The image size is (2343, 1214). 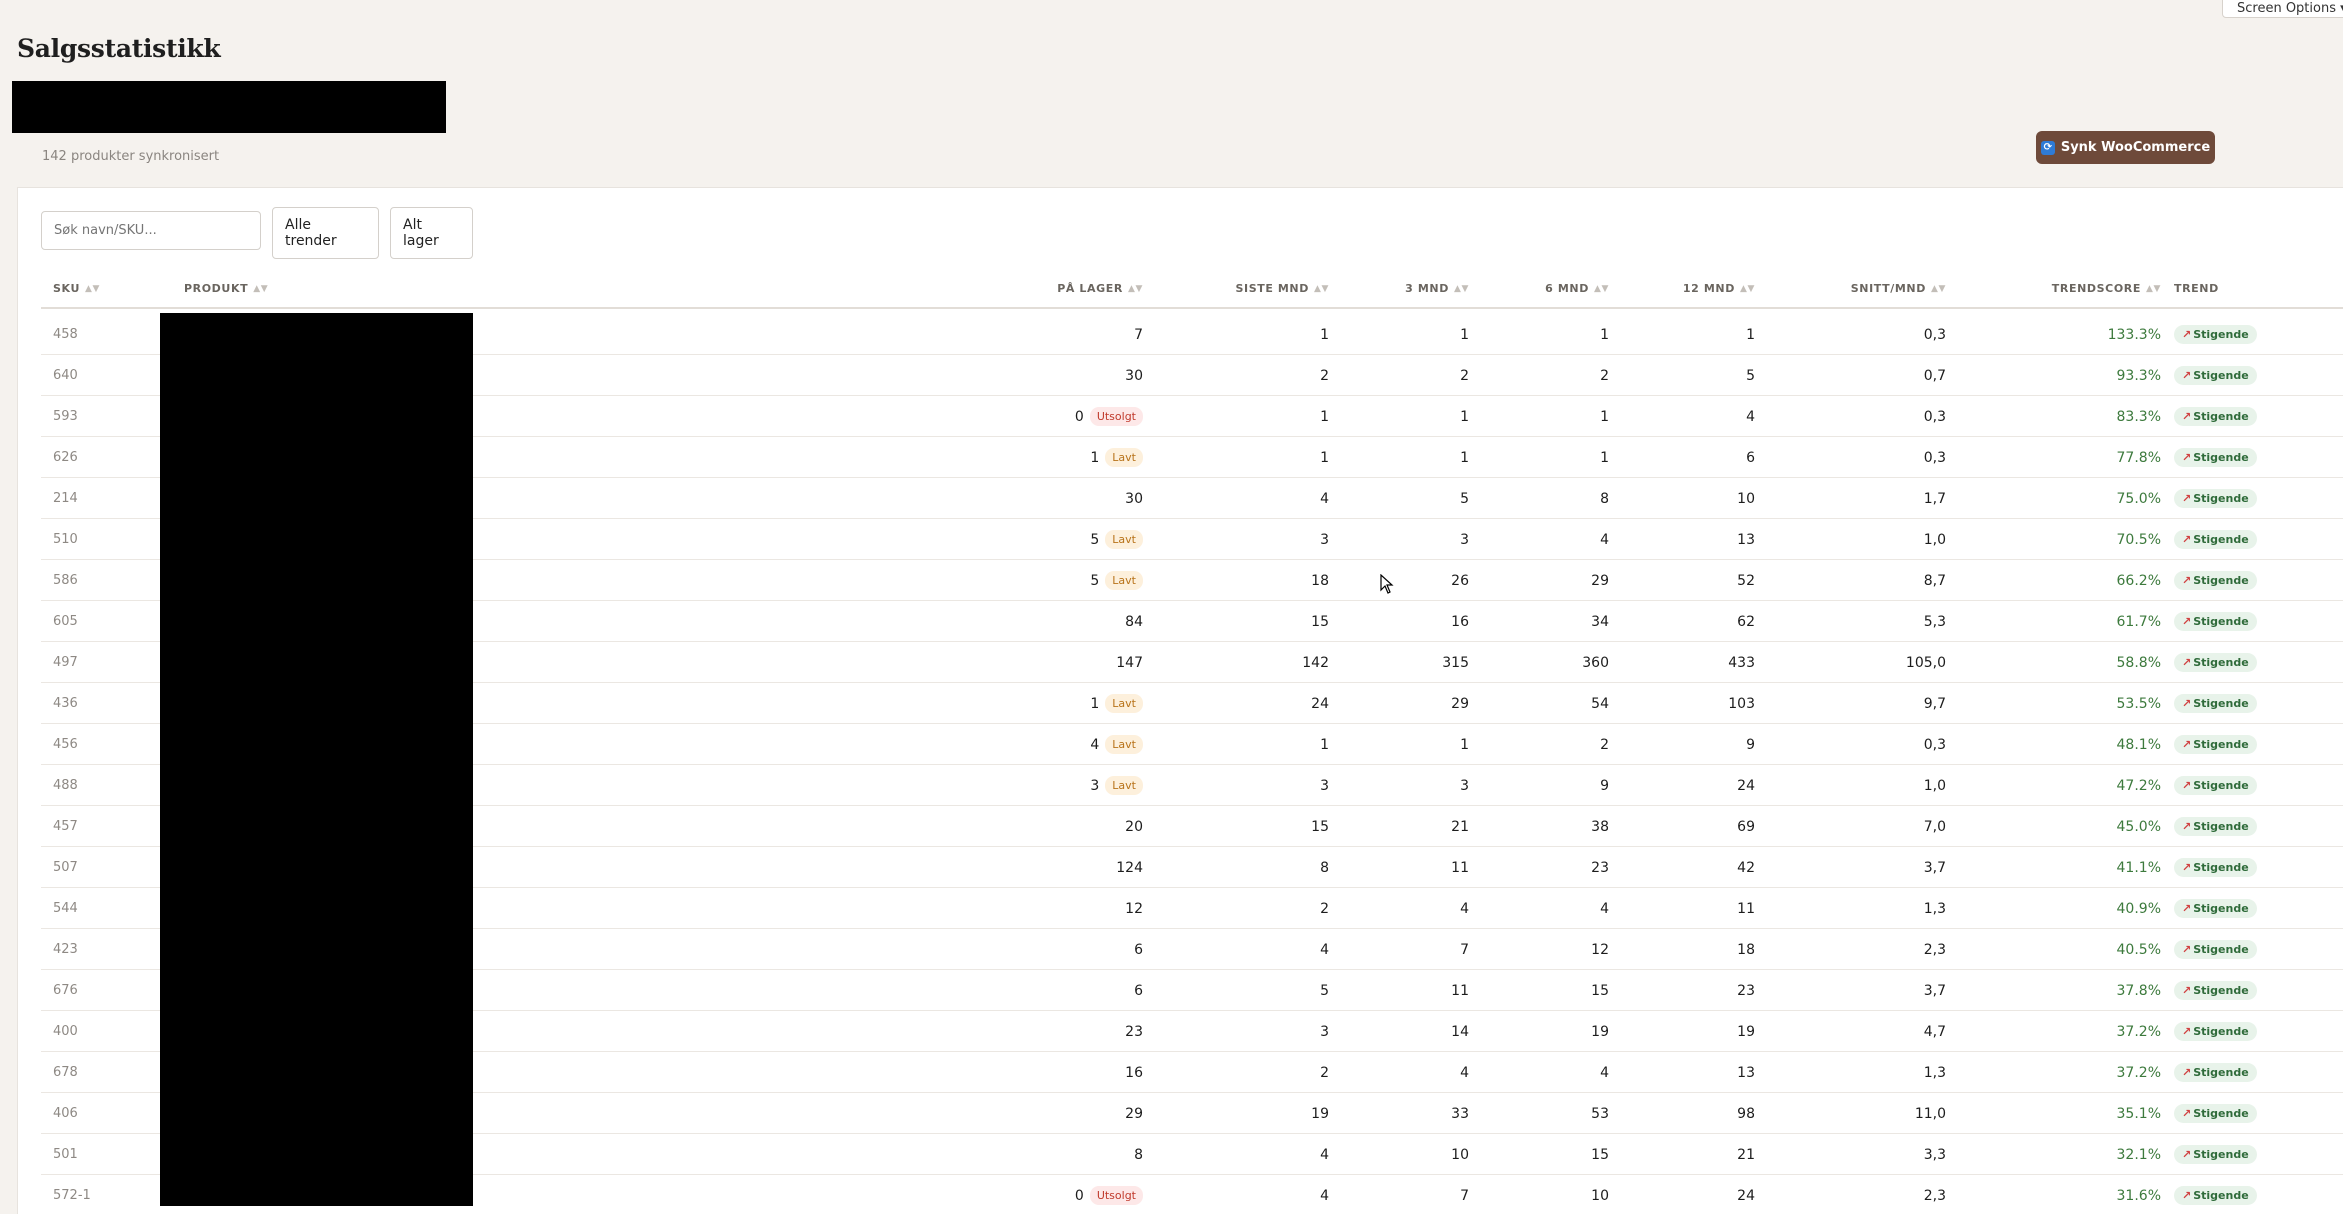 What do you see at coordinates (1604, 375) in the screenshot?
I see `cell-6-months: 2` at bounding box center [1604, 375].